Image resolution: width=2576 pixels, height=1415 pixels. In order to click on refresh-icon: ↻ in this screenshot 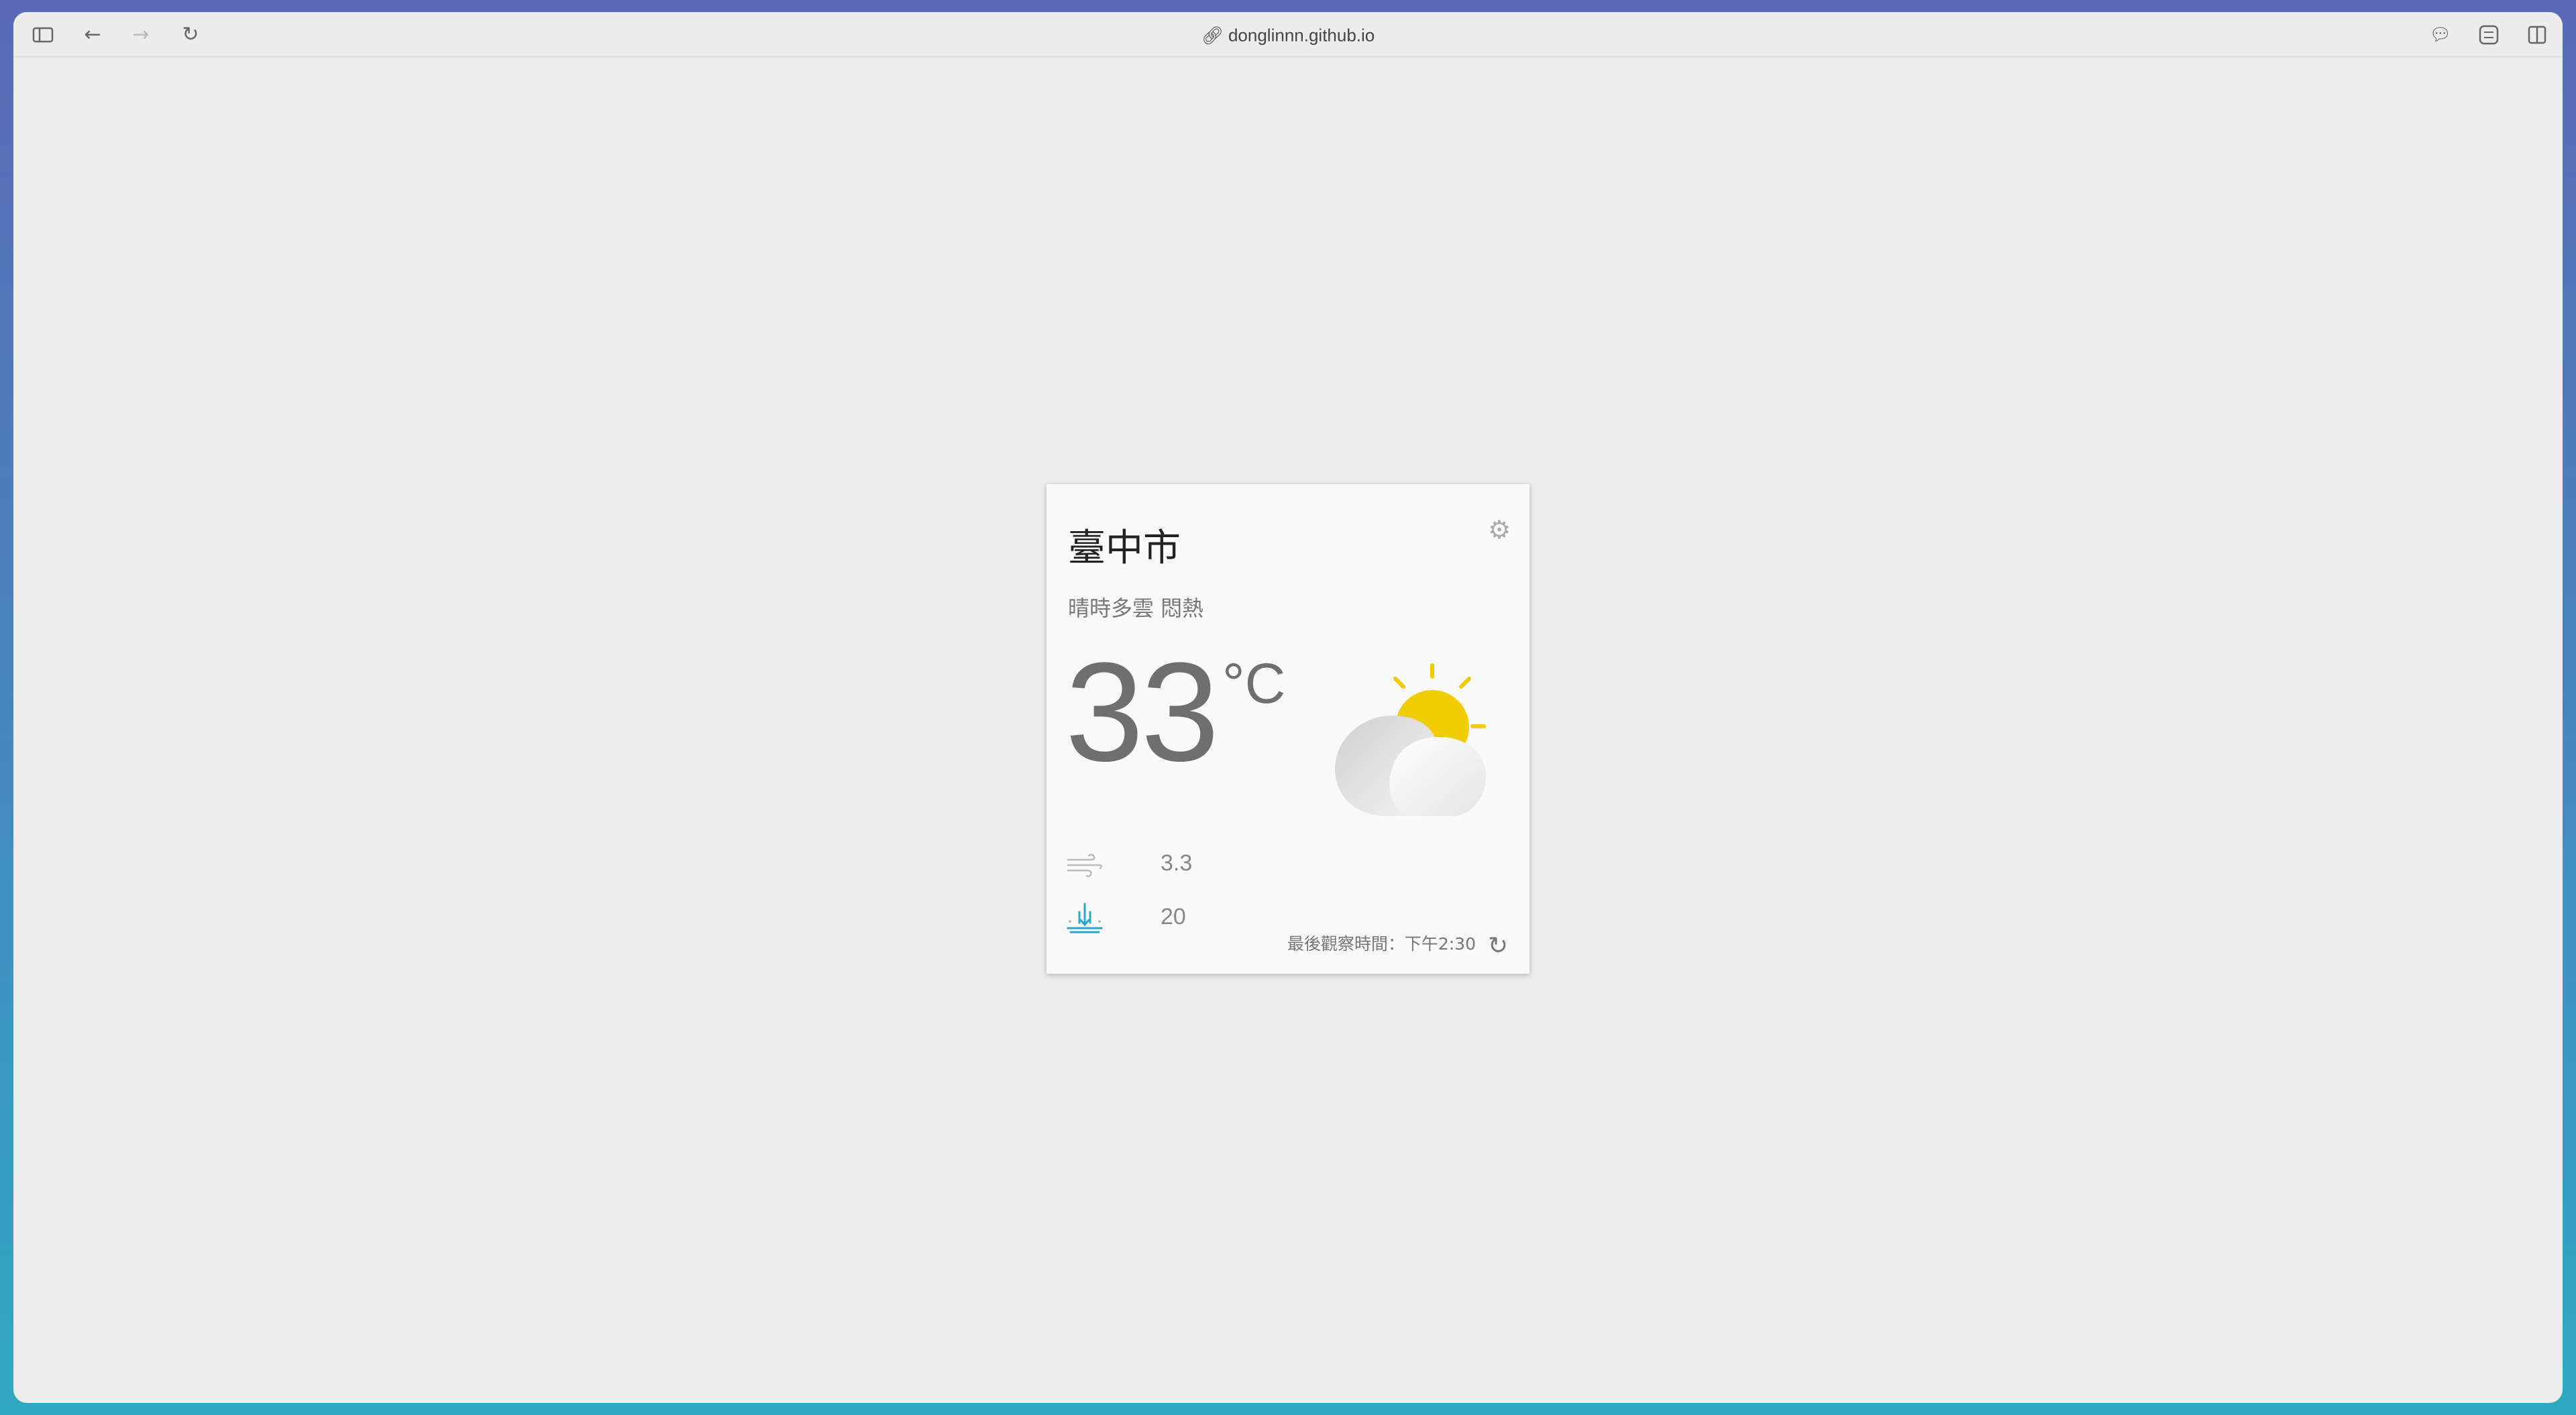, I will do `click(1499, 946)`.